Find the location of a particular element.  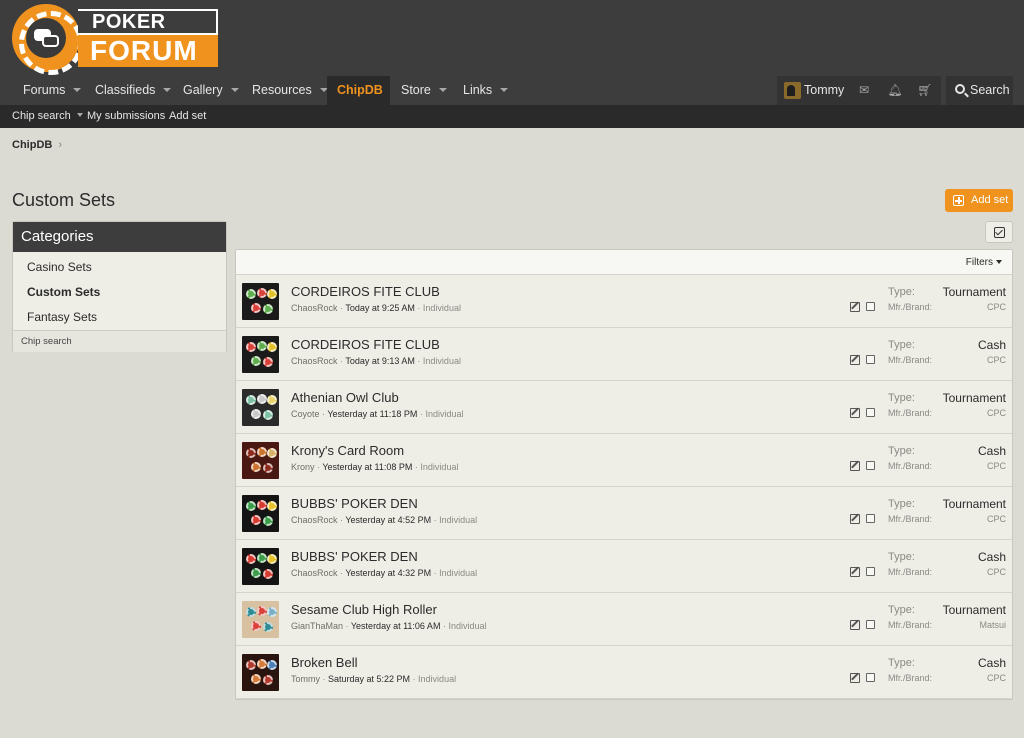

search-button: Search is located at coordinates (979, 90).